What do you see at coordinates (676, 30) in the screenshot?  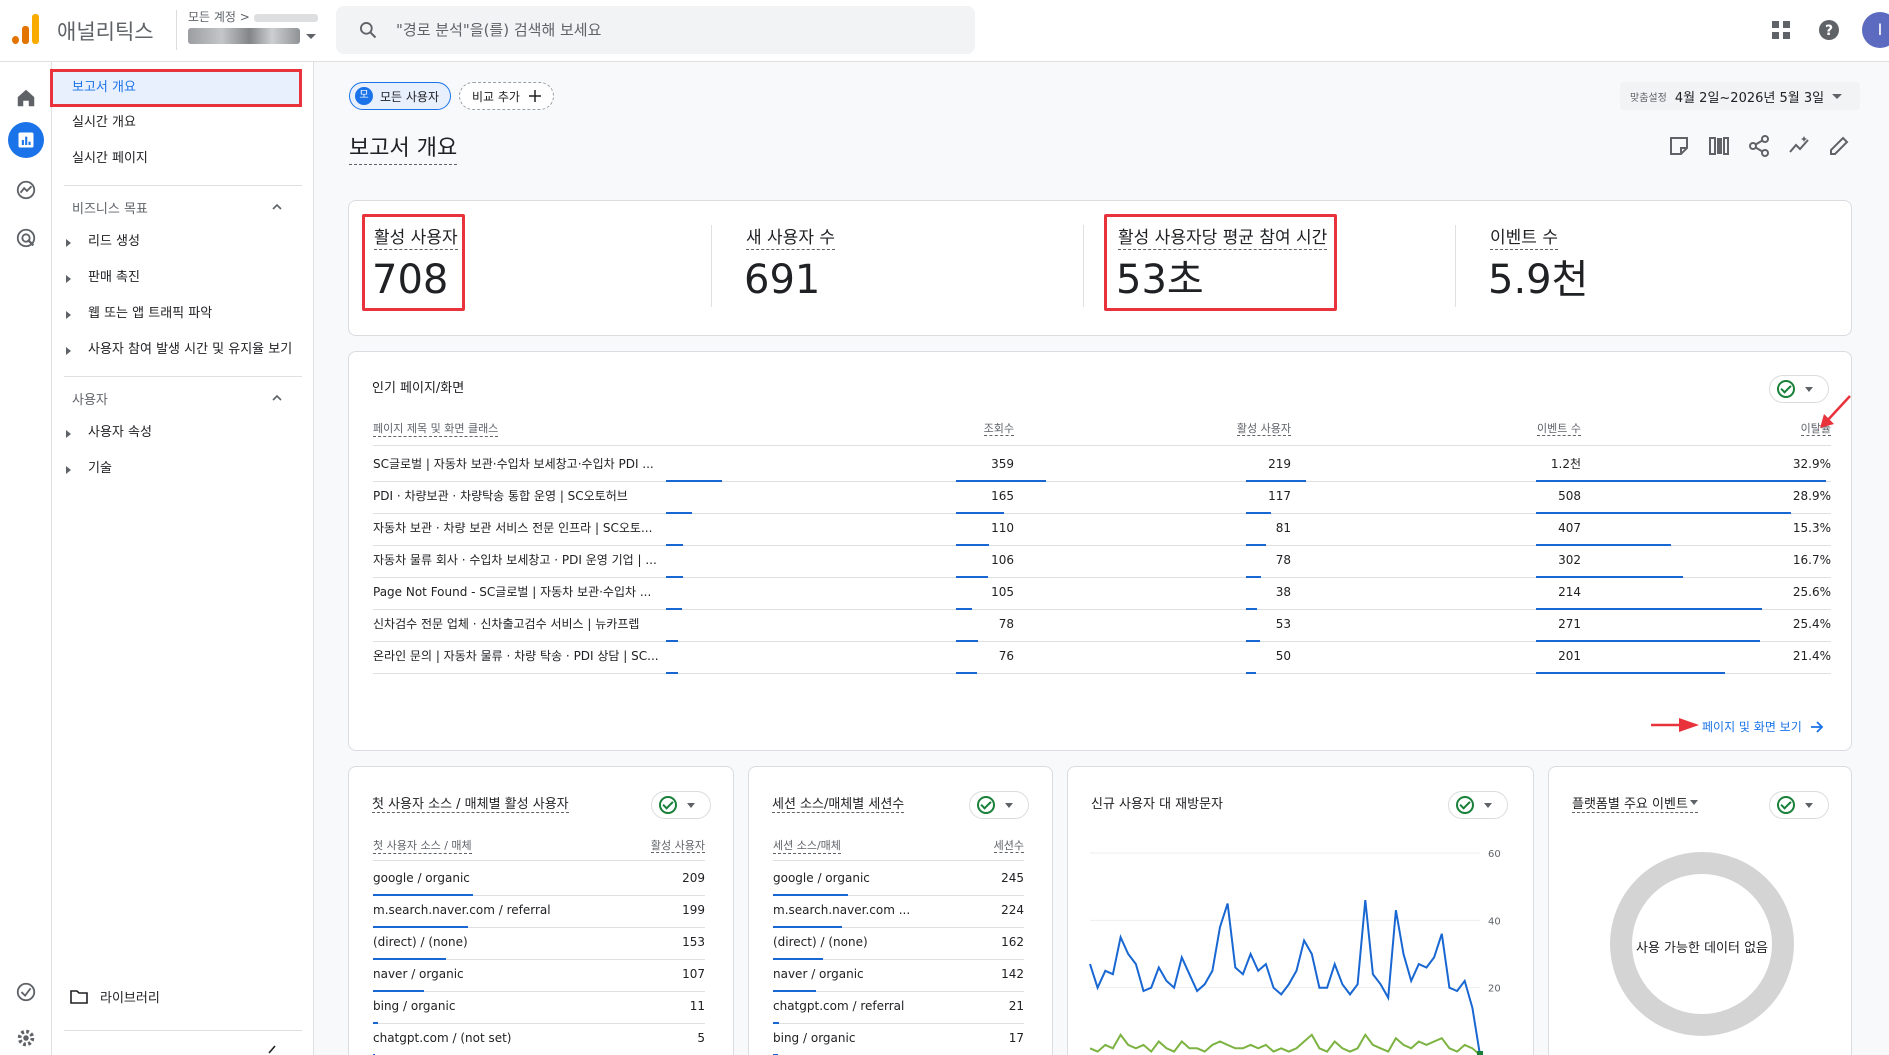 I see `search-input` at bounding box center [676, 30].